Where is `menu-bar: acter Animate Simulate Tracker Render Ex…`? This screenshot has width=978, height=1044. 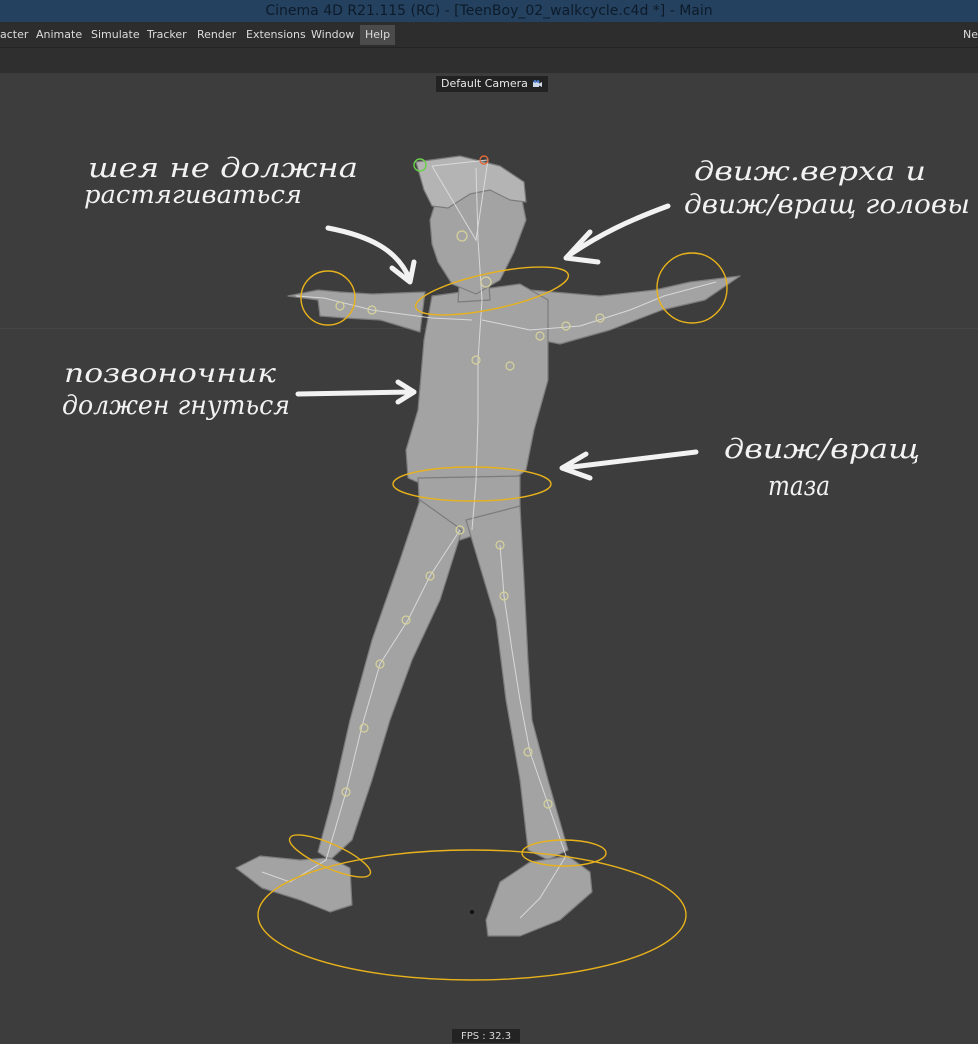
menu-bar: acter Animate Simulate Tracker Render Ex… is located at coordinates (489, 34).